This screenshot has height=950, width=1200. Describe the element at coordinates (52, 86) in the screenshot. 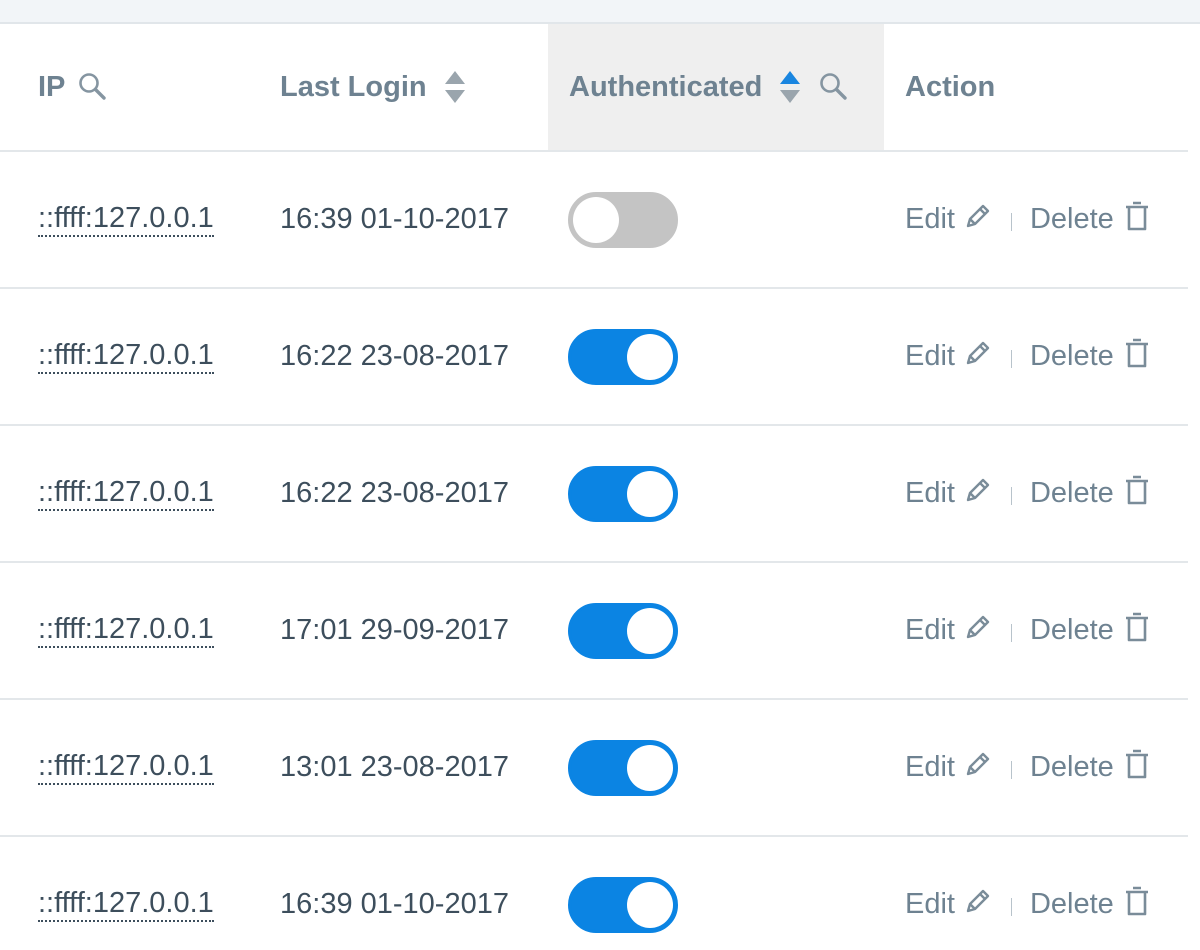

I see `column-label-ip: IP` at that location.